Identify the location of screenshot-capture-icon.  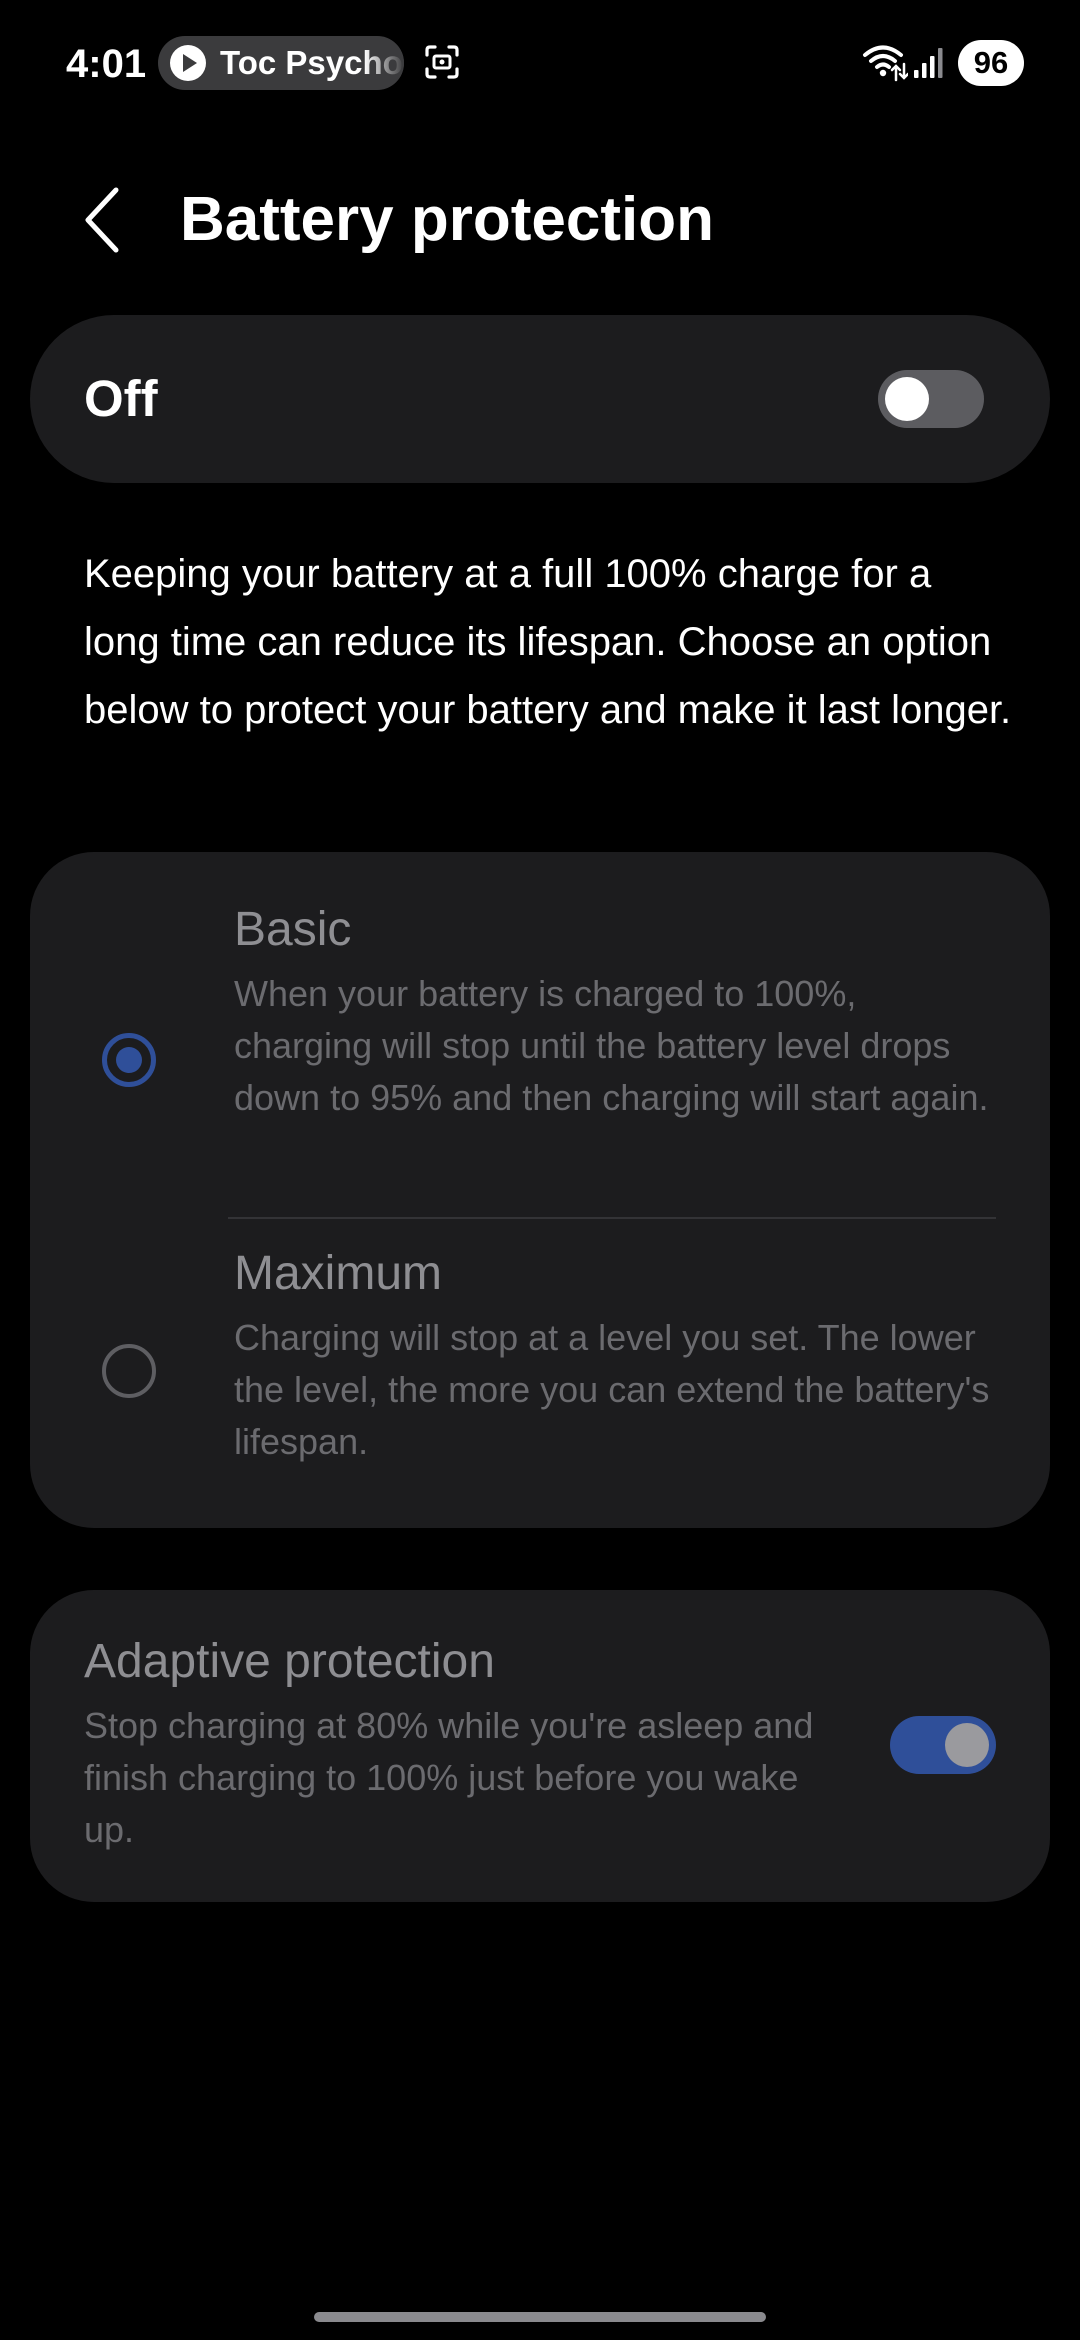
(442, 62).